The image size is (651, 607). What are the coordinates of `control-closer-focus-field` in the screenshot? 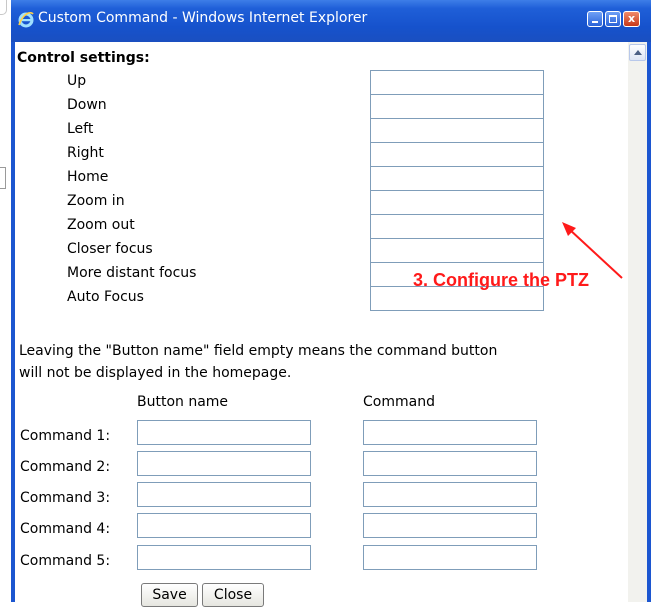 It's located at (457, 250).